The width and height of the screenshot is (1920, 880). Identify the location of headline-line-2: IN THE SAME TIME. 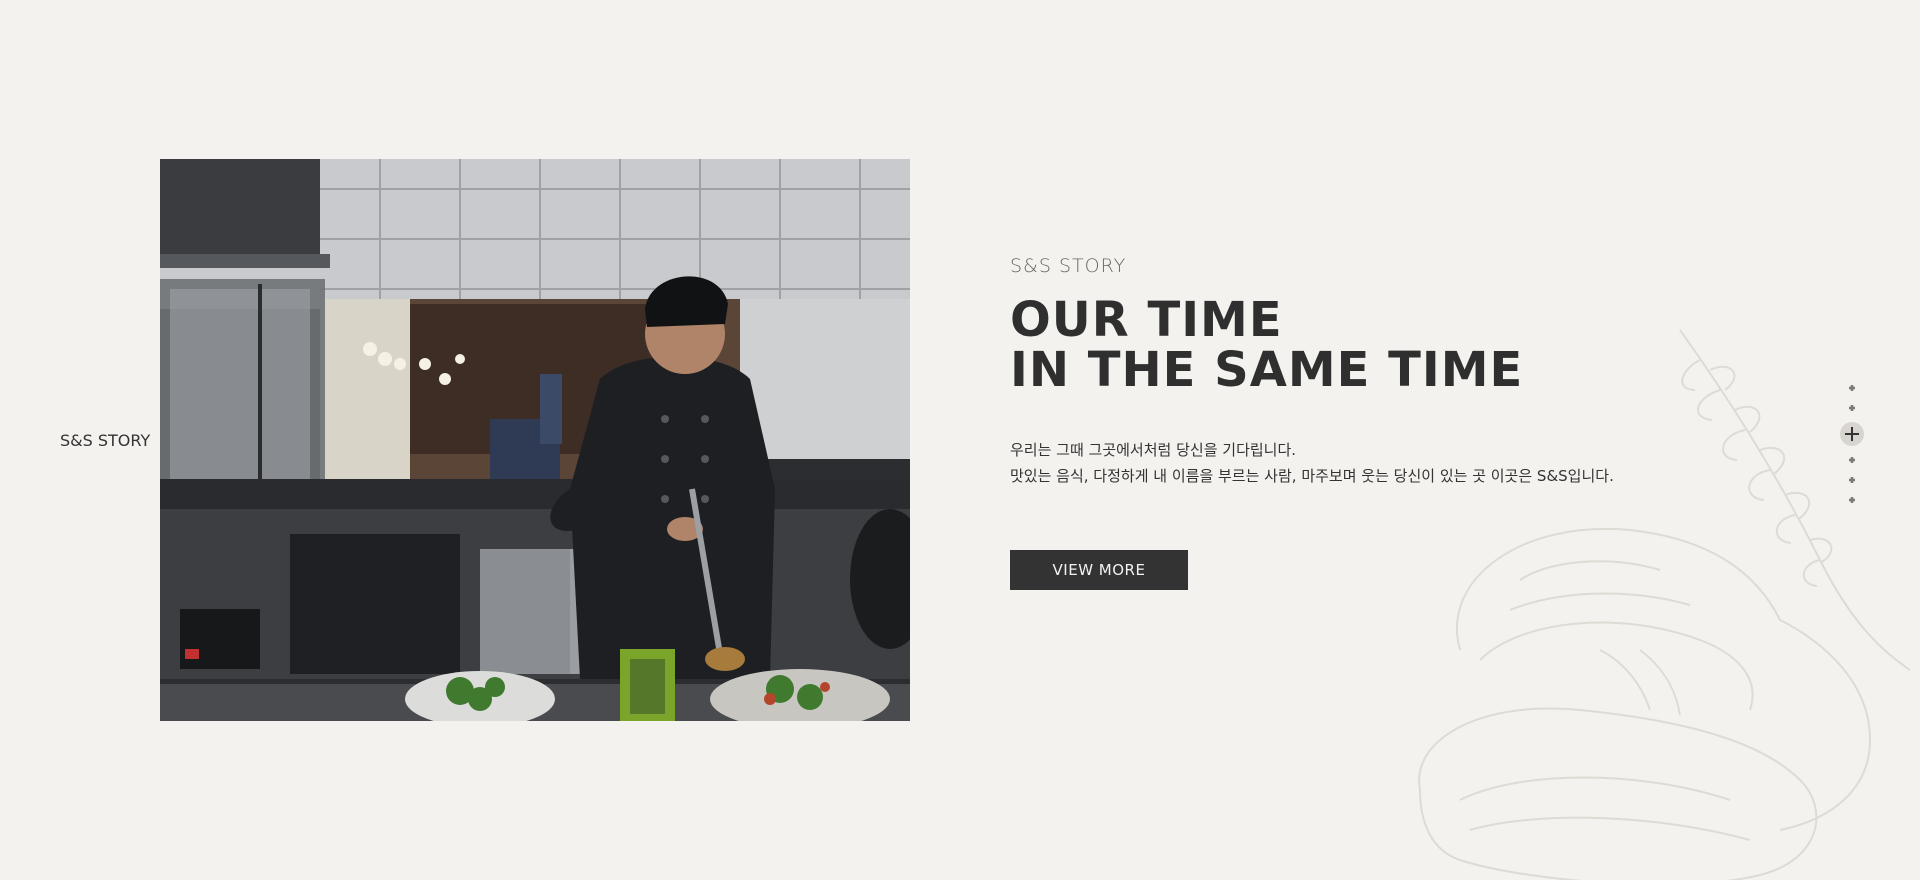
(1267, 370).